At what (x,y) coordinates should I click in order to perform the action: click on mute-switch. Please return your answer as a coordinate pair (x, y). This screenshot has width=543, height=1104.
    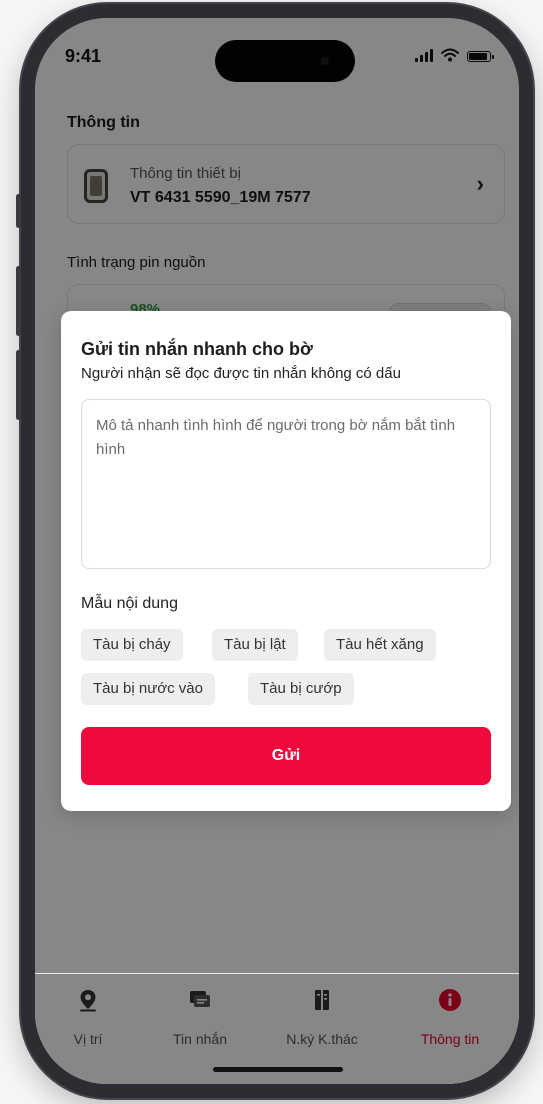
    Looking at the image, I should click on (18, 211).